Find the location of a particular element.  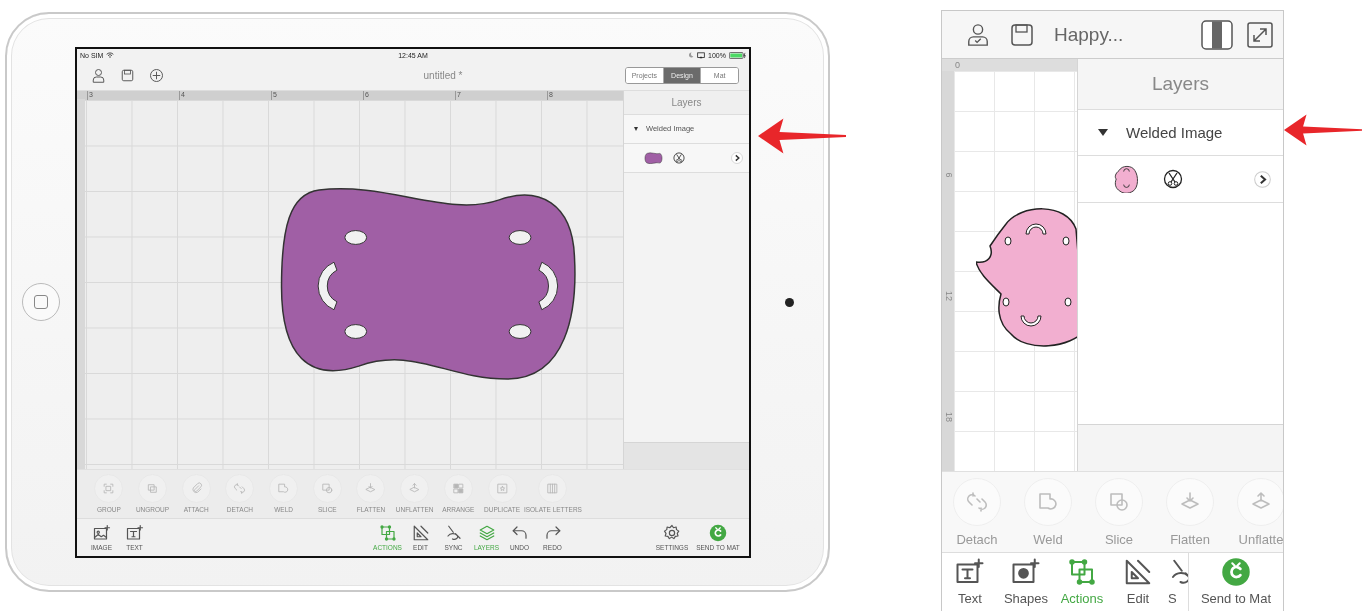

toolbar-button: Send to Mat is located at coordinates (1236, 581).